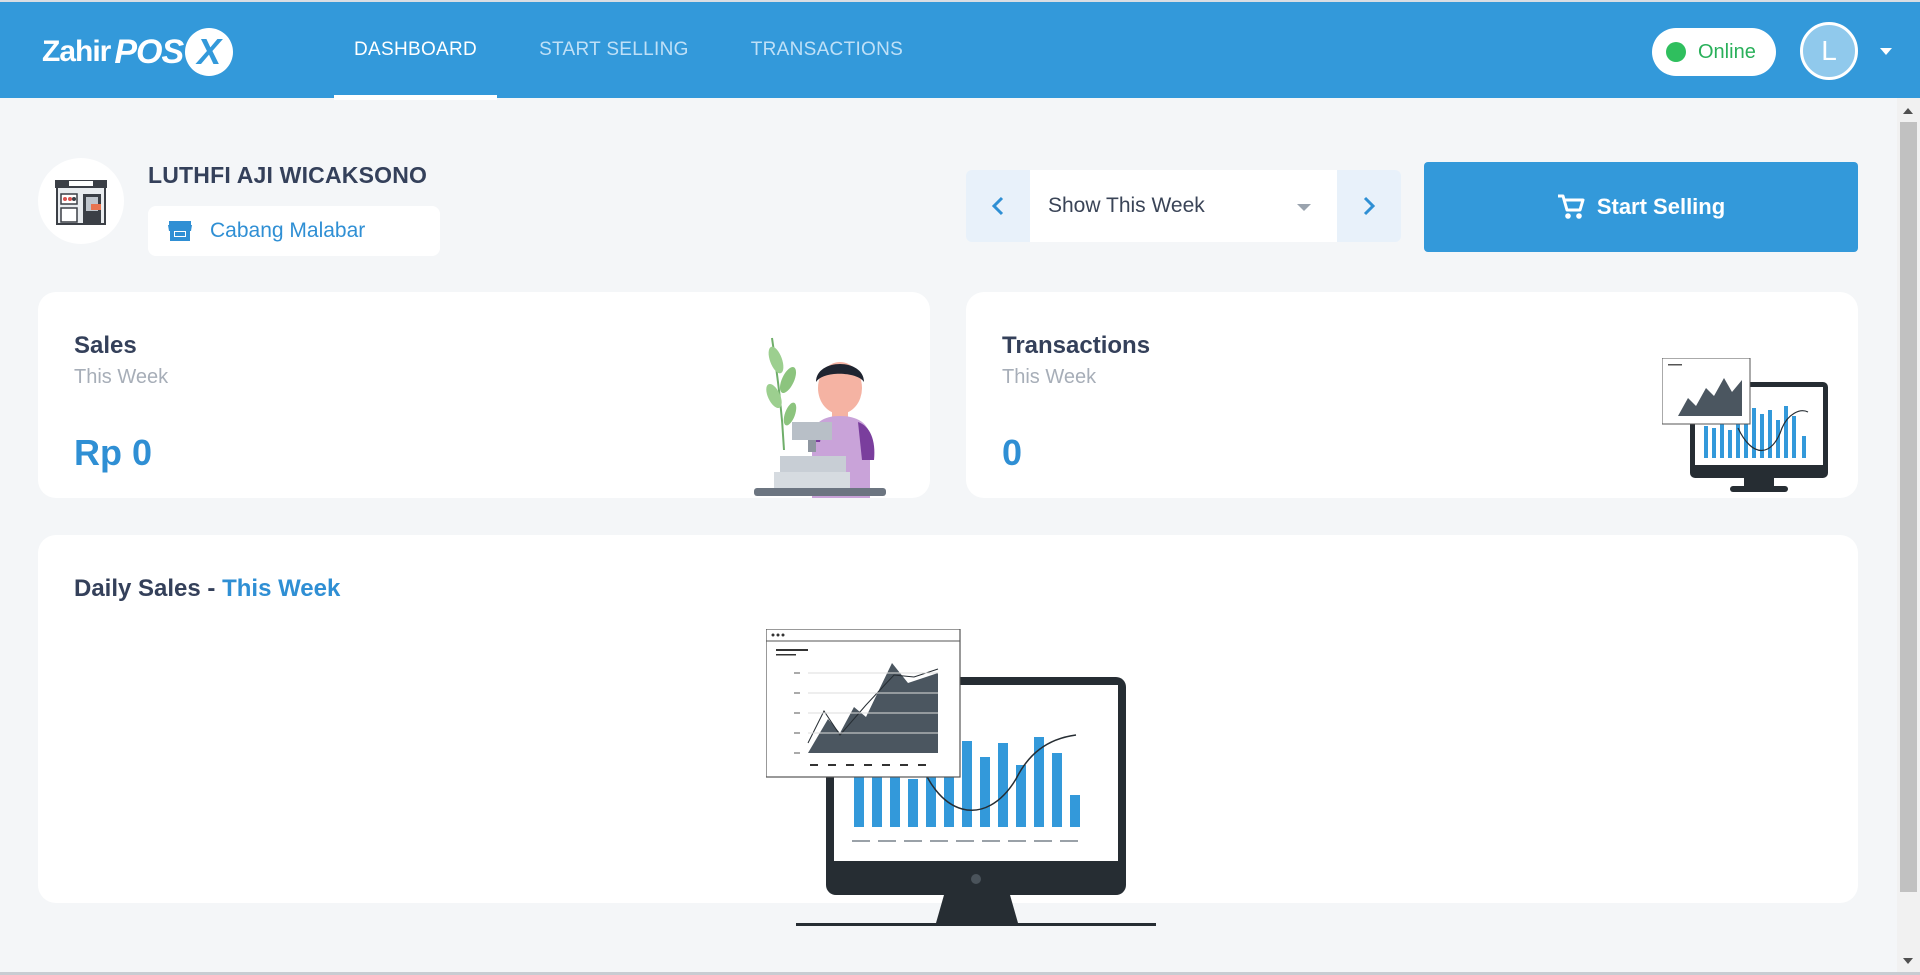  I want to click on page-scrollbar, so click(1908, 536).